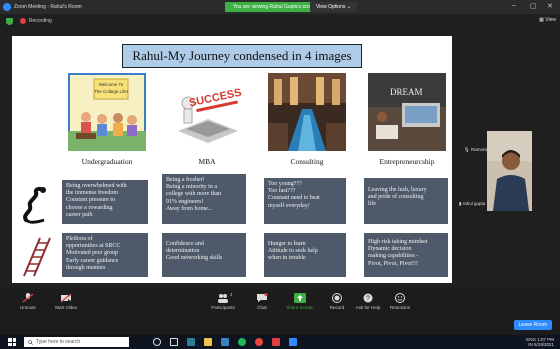 The image size is (560, 349). I want to click on search-icon, so click(30, 342).